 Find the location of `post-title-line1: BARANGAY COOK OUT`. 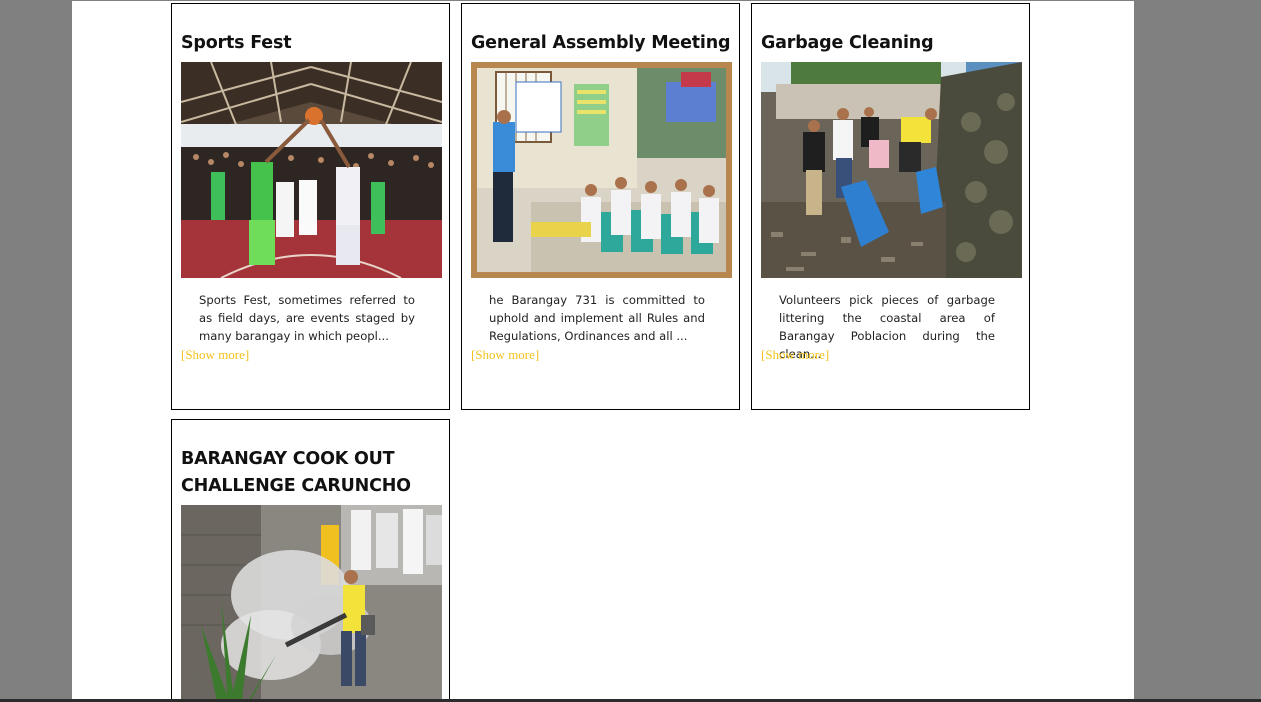

post-title-line1: BARANGAY COOK OUT is located at coordinates (288, 459).